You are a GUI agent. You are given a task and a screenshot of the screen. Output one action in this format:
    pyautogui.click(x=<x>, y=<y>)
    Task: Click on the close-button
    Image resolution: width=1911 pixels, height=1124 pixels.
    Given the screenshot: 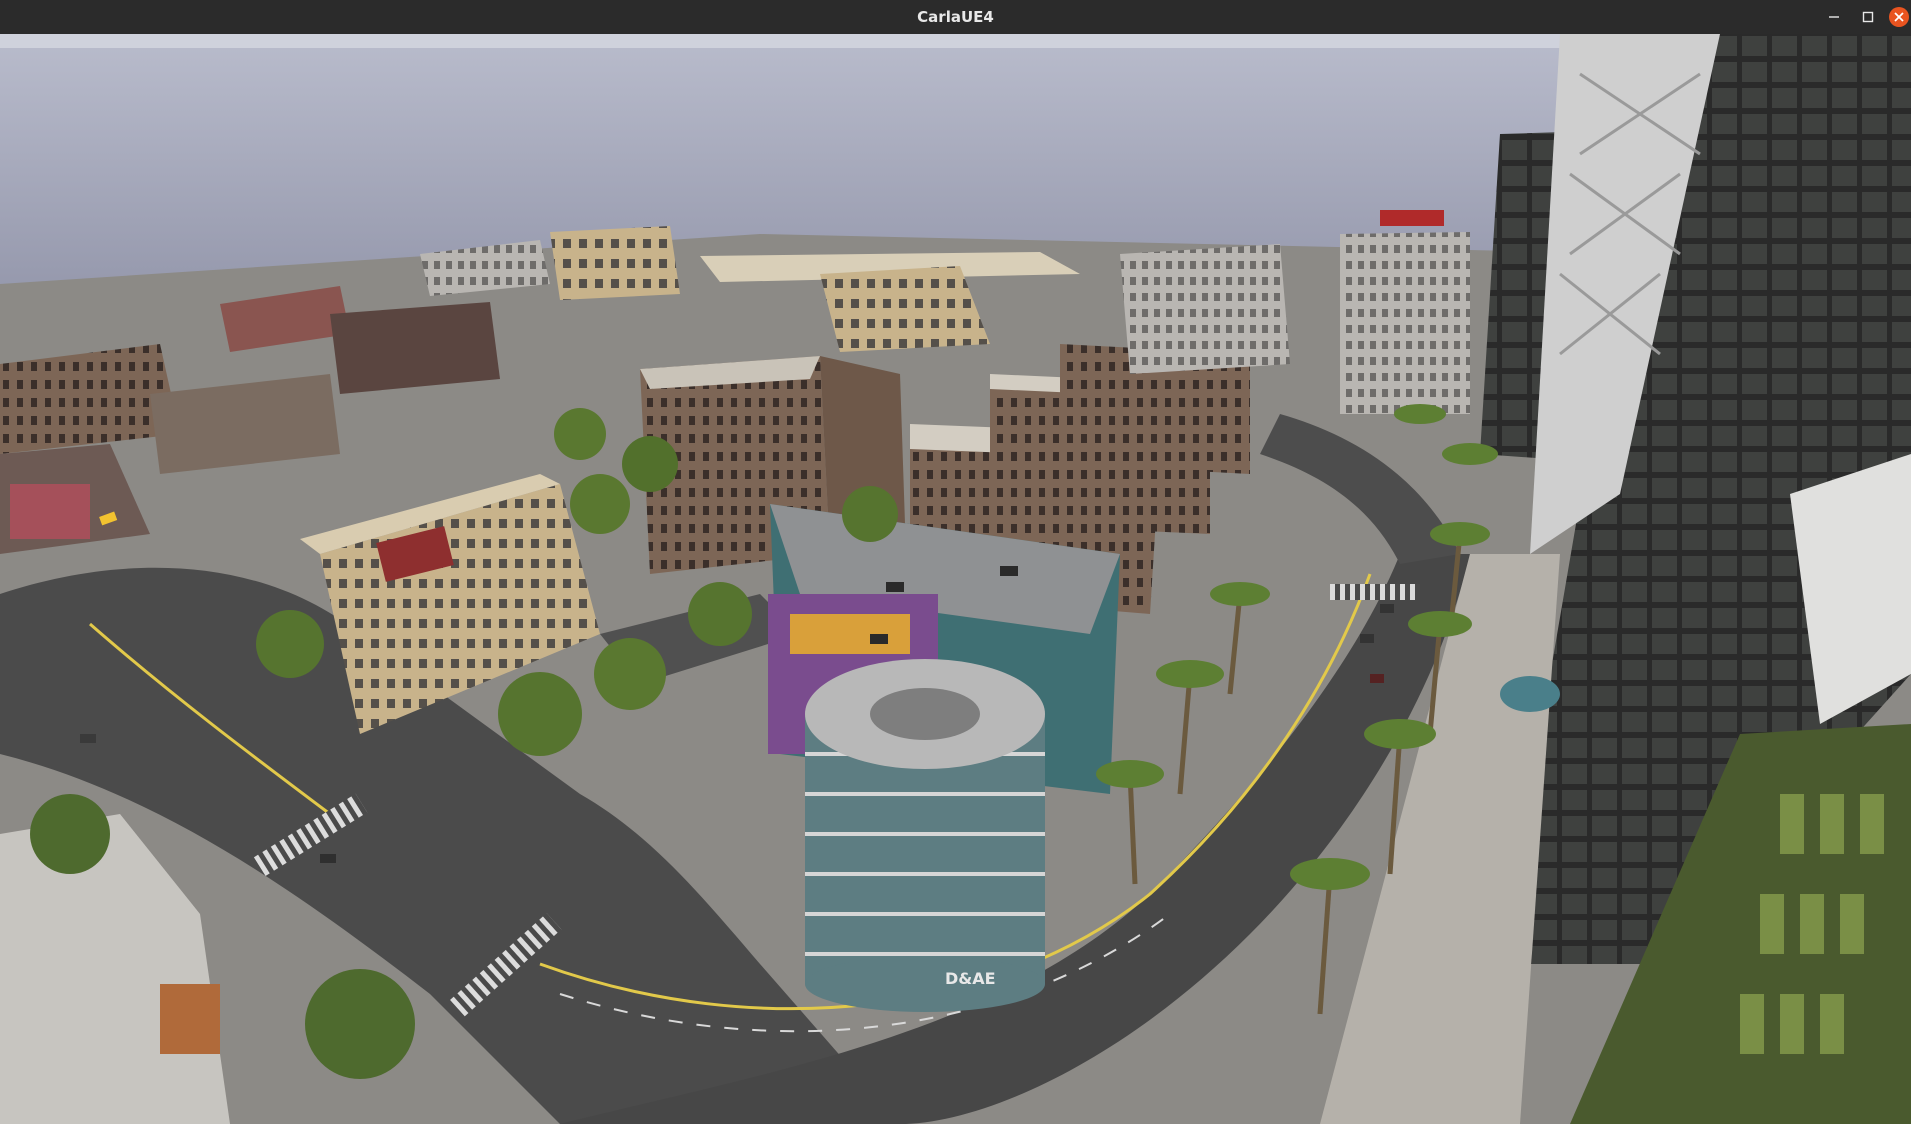 What is the action you would take?
    pyautogui.click(x=1896, y=17)
    